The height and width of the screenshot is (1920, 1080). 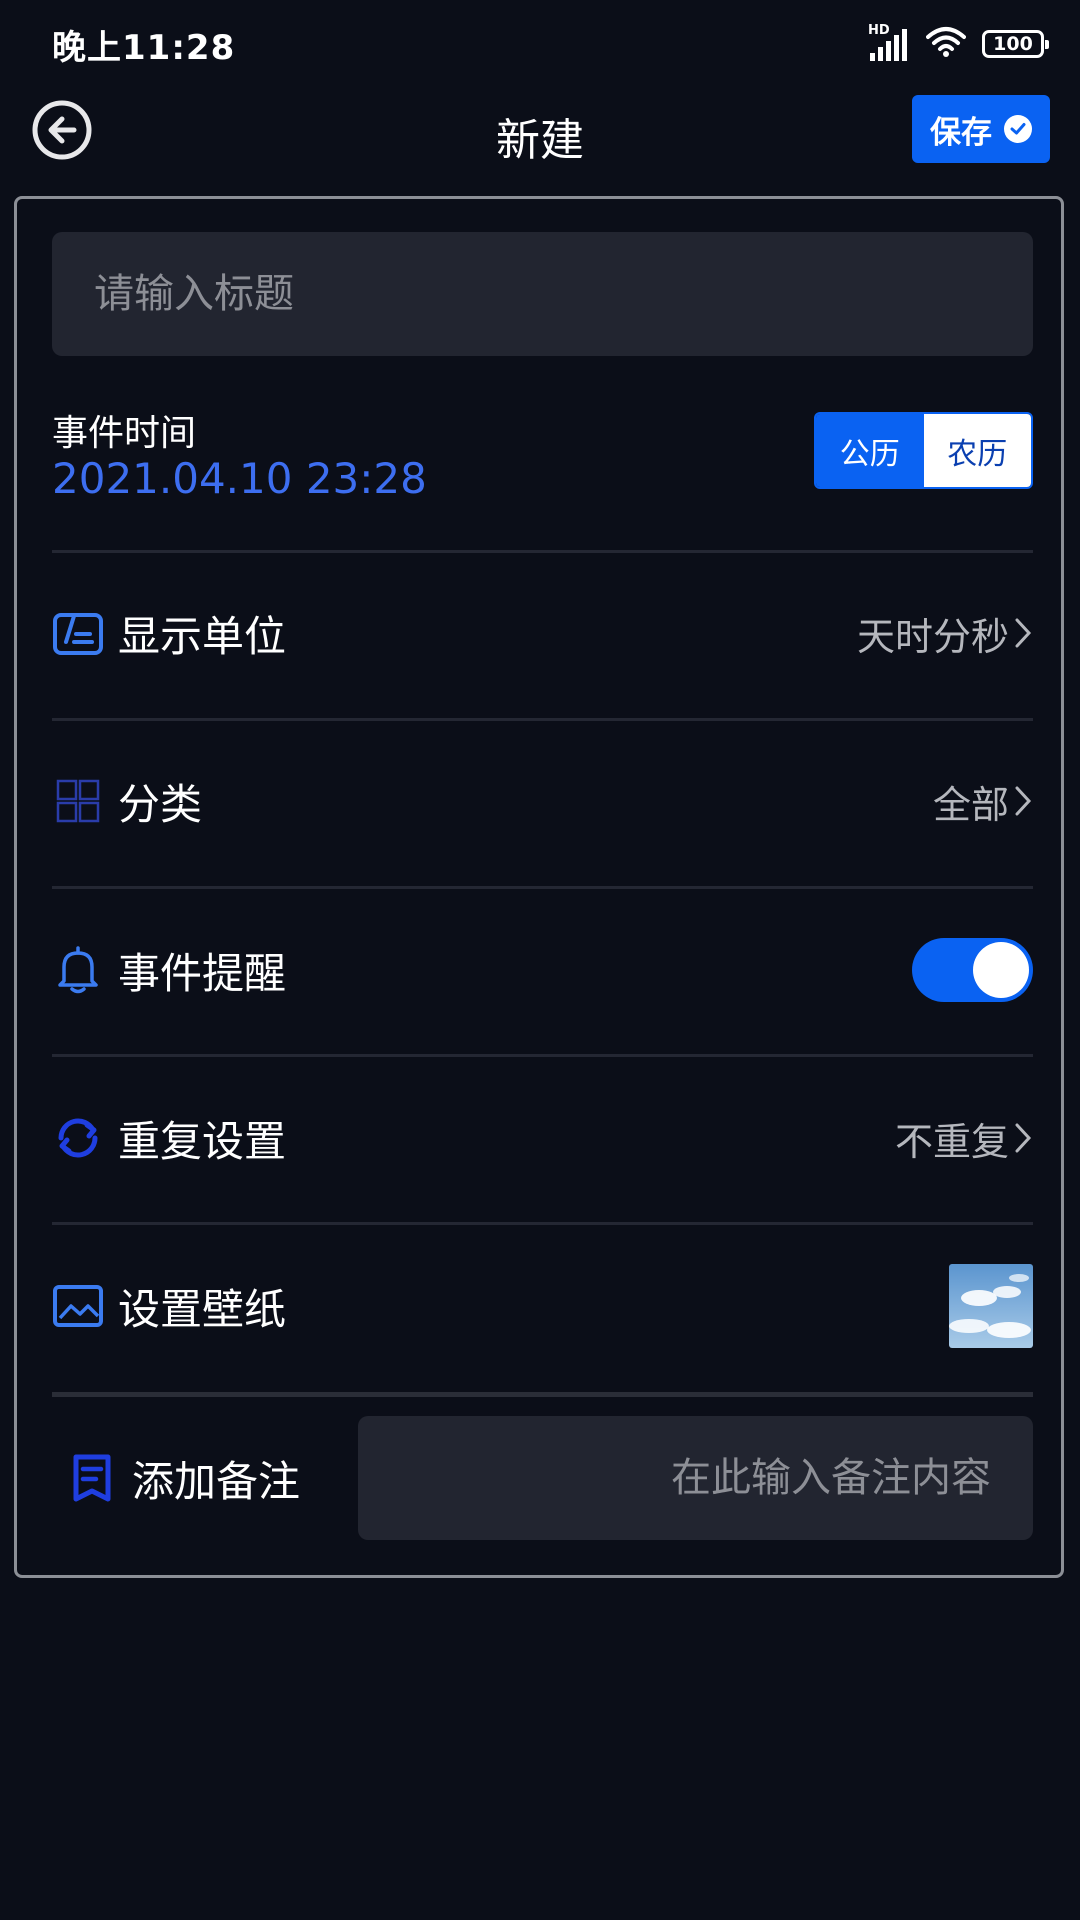 I want to click on repeat-value: 不重复, so click(x=951, y=1141).